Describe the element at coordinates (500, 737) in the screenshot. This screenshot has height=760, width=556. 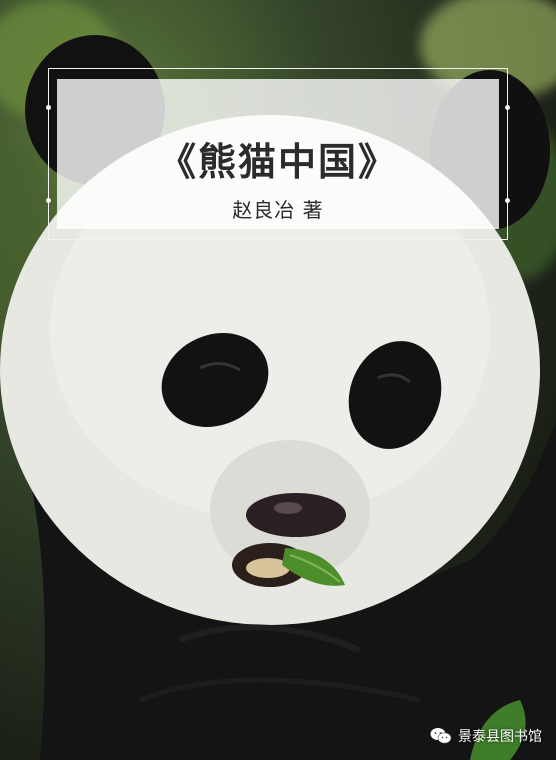
I see `watermark-text: 景泰县图书馆` at that location.